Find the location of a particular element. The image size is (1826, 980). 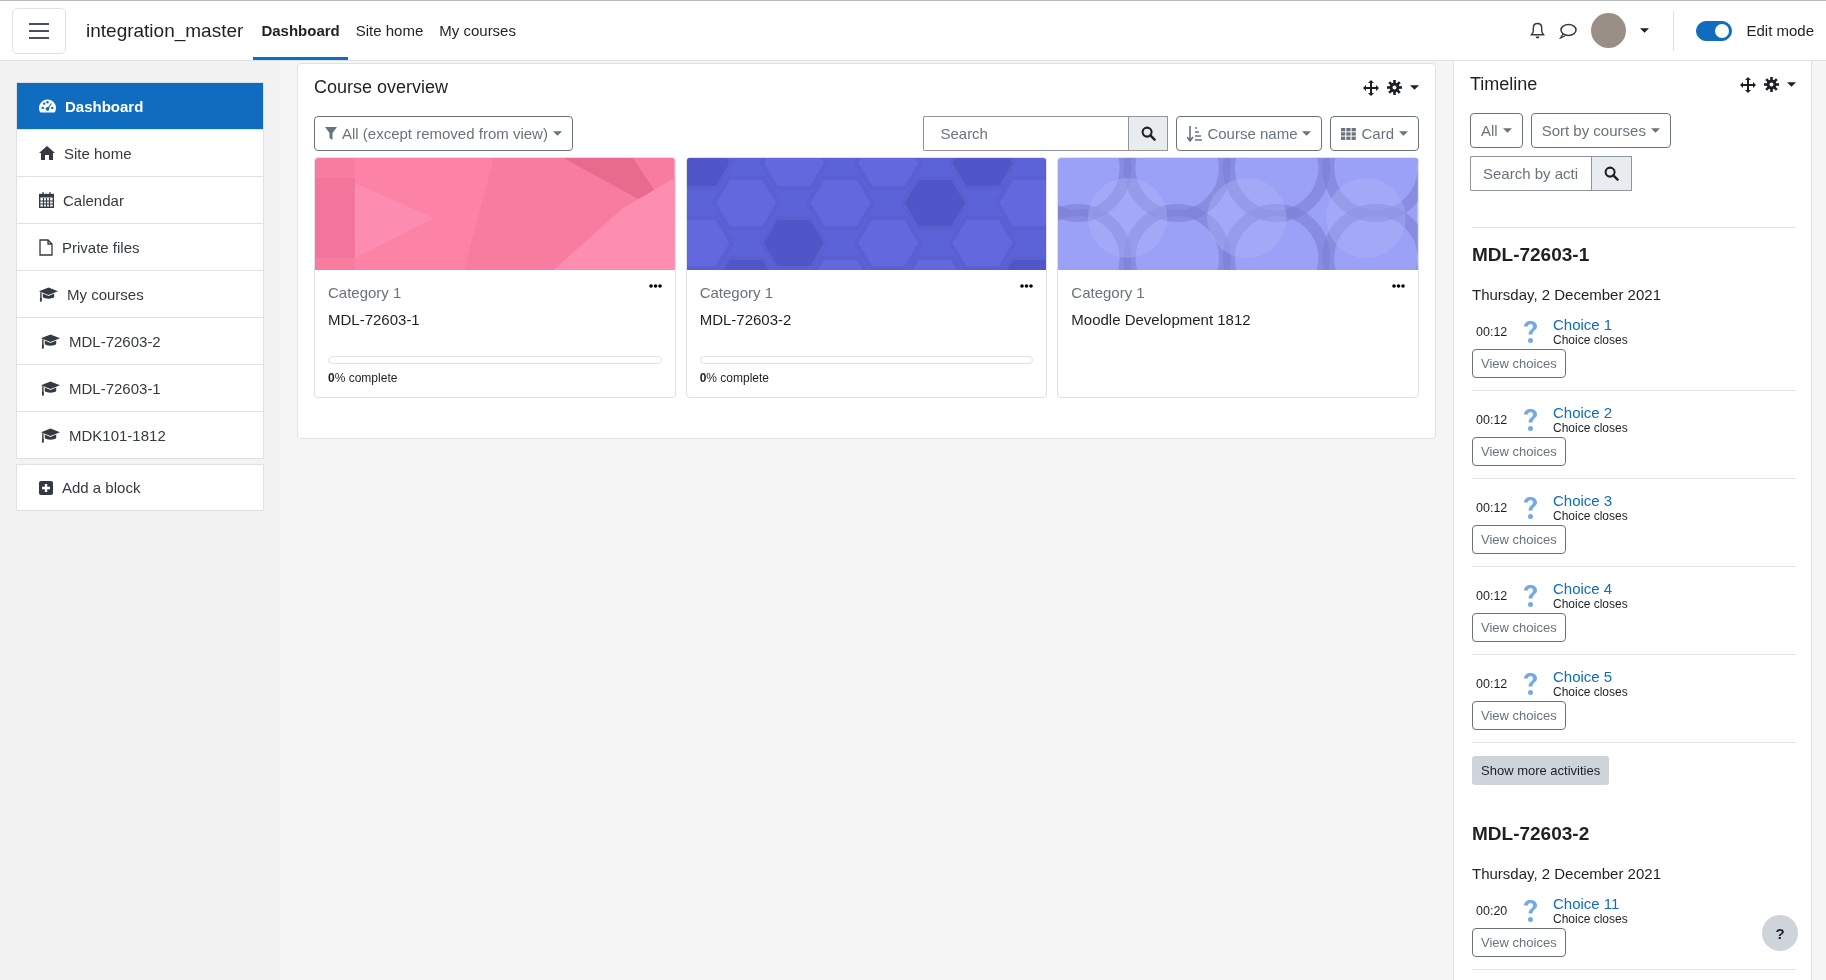

course-name: MDL-72603-2 is located at coordinates (866, 319).